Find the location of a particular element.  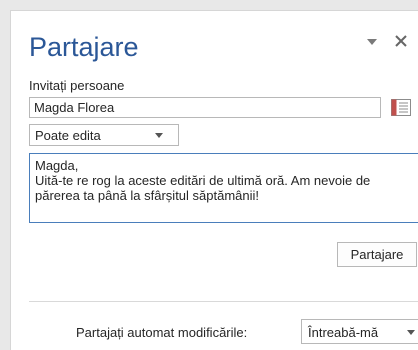

invite-name-input is located at coordinates (205, 107).